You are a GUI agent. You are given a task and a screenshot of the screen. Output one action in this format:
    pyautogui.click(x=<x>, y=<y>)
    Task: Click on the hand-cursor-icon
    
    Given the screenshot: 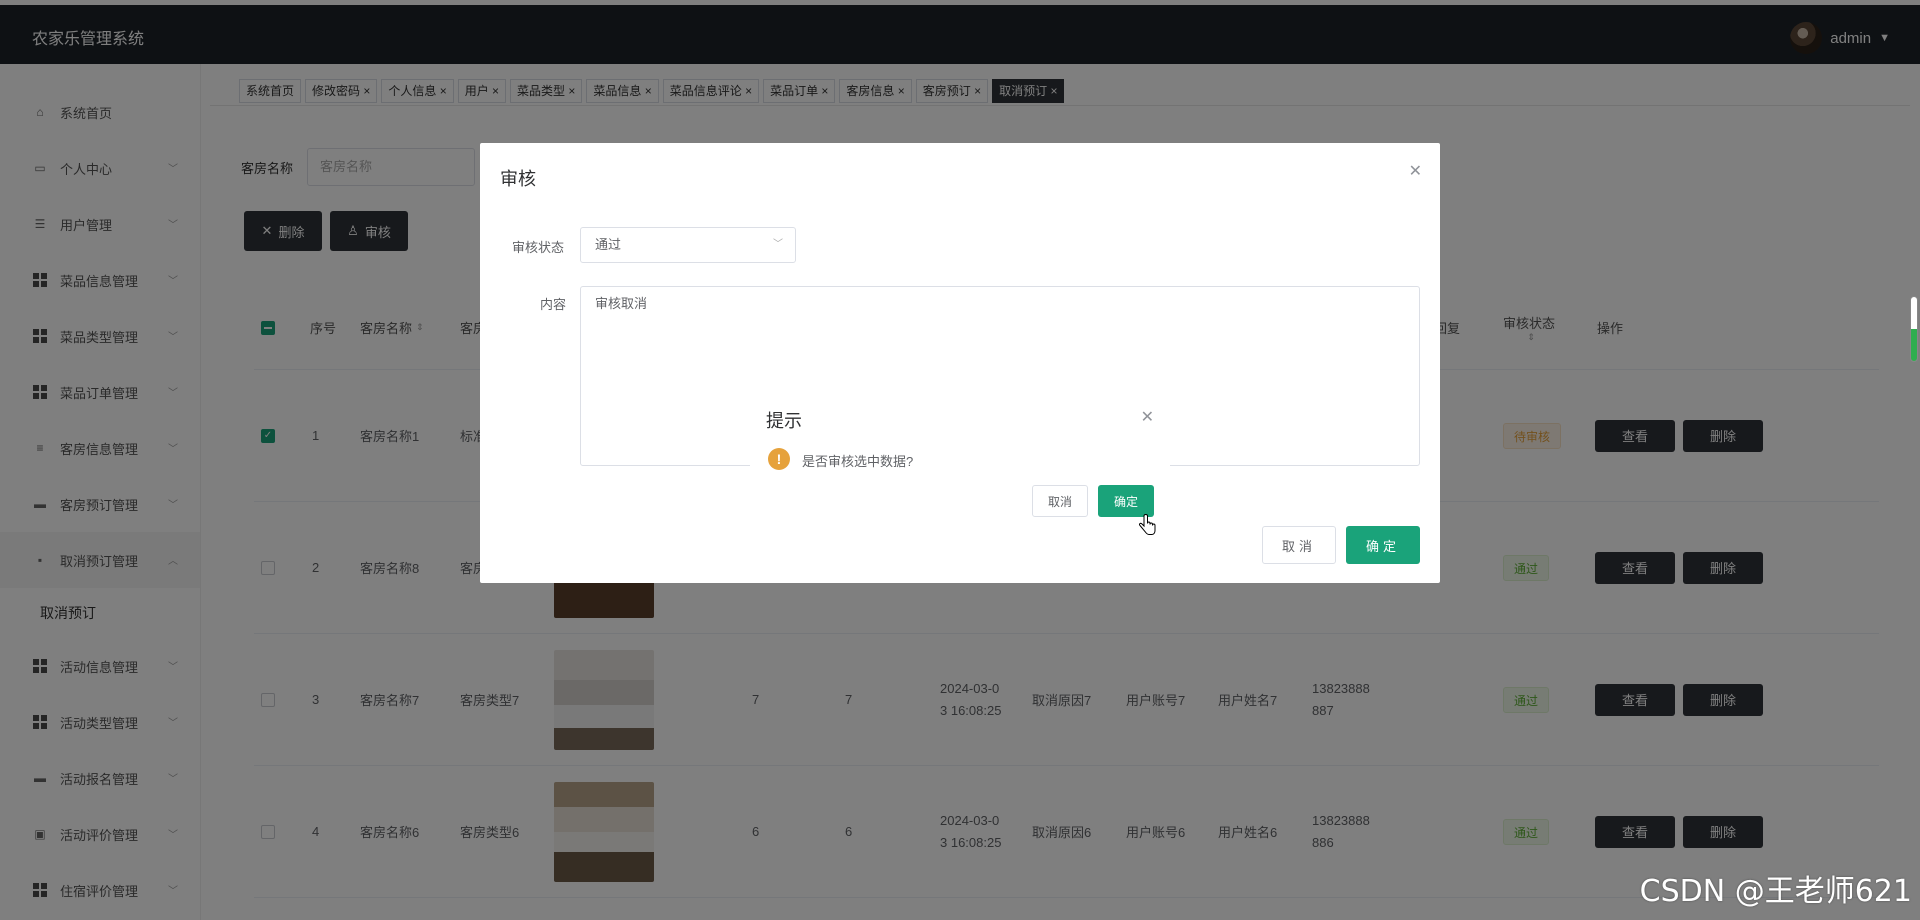 What is the action you would take?
    pyautogui.click(x=1147, y=524)
    